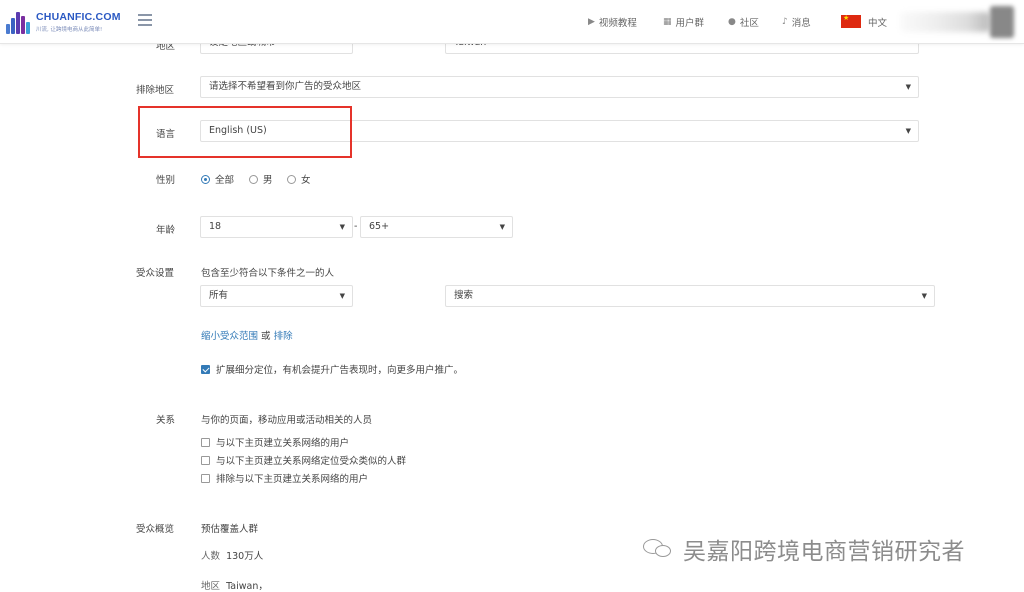 This screenshot has width=1024, height=592. Describe the element at coordinates (299, 179) in the screenshot. I see `gender-radio-female: 女` at that location.